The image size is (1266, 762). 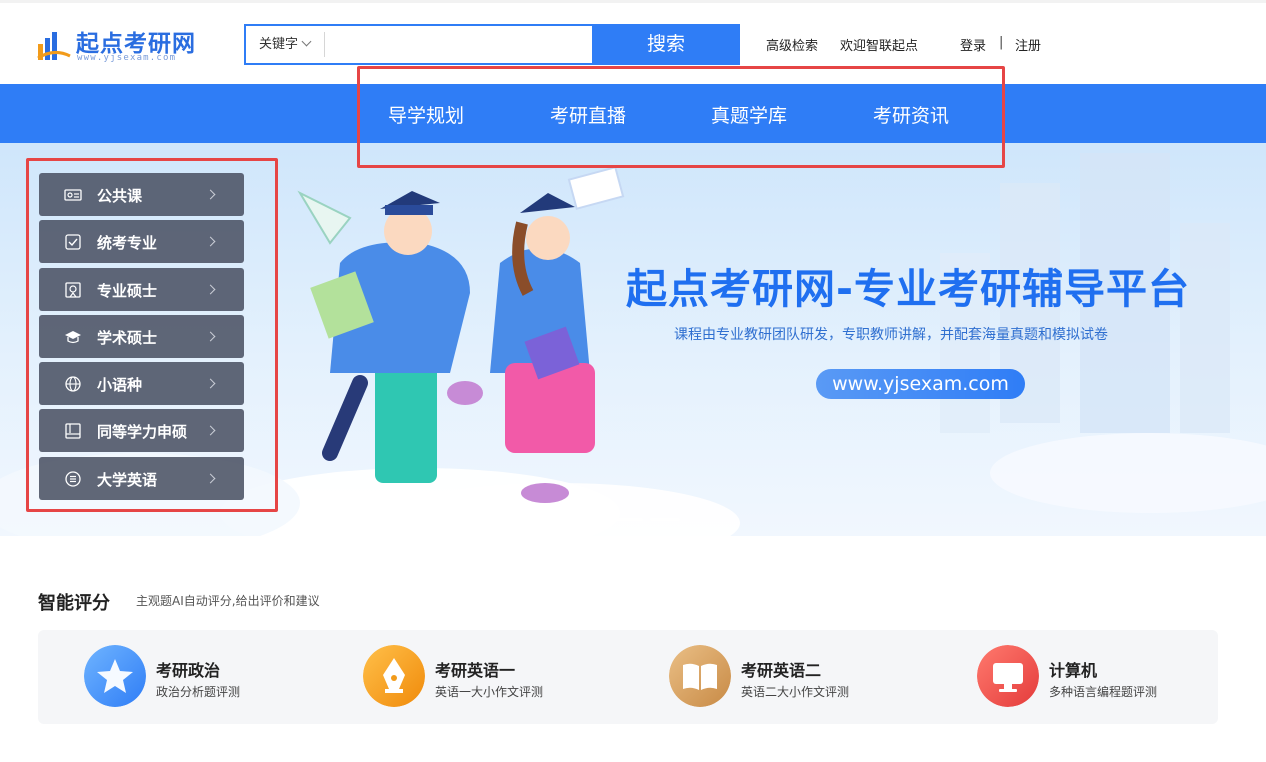 I want to click on card-desc: 英语一大小作文评测, so click(x=489, y=692).